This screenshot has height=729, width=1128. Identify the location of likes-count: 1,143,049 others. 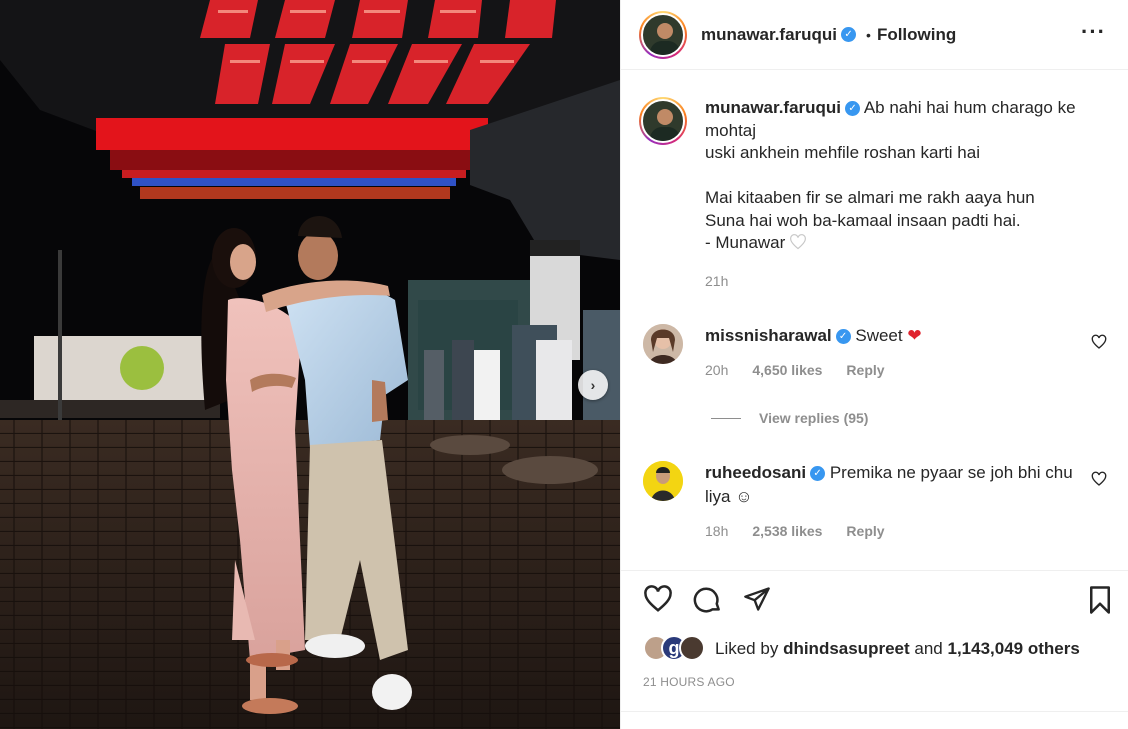
(1014, 649).